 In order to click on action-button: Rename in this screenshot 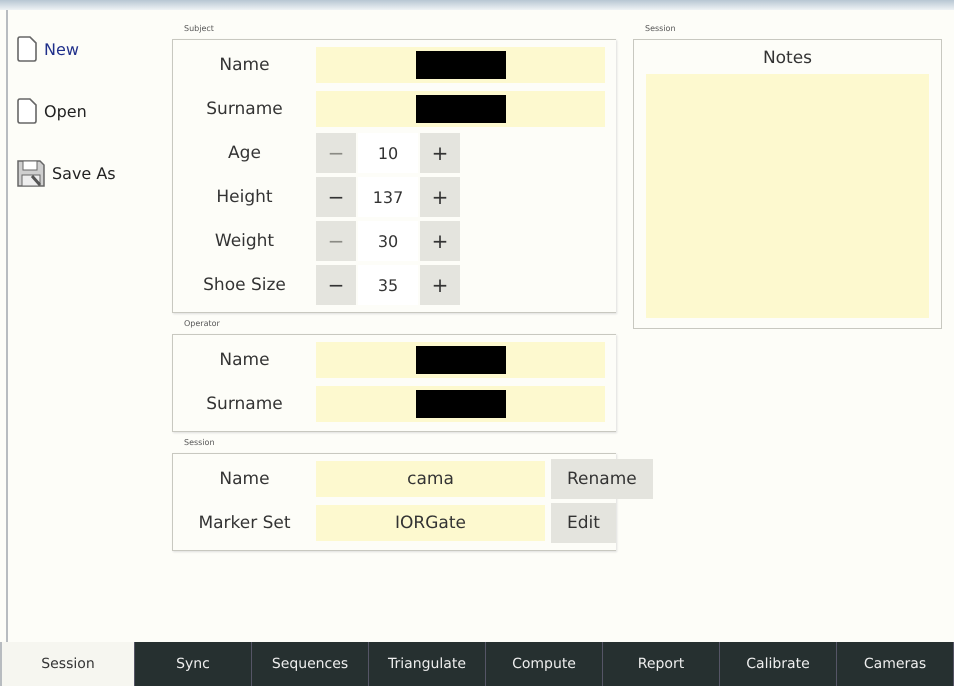, I will do `click(602, 479)`.